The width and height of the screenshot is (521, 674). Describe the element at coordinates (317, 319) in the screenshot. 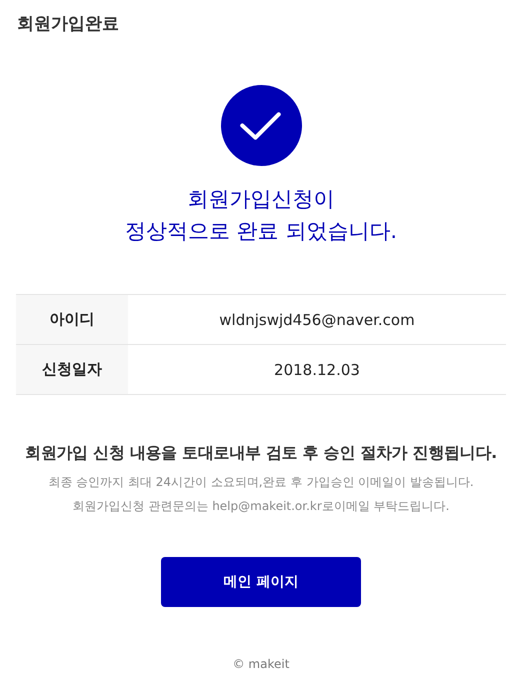

I see `row-value: wldnjswjd456@naver.com` at that location.